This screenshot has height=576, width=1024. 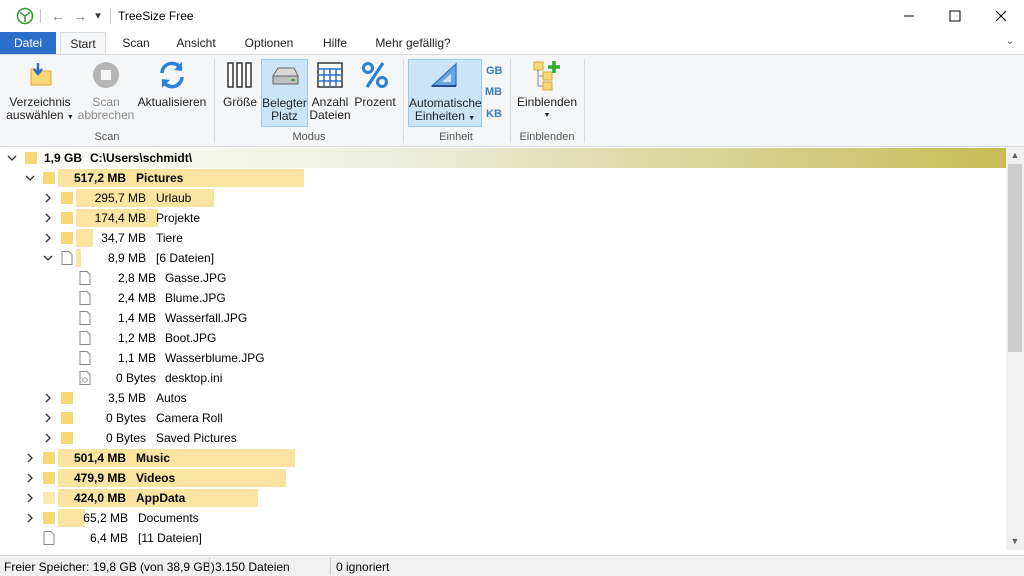 What do you see at coordinates (445, 93) in the screenshot?
I see `auto-units-button: Automatische Einheiten ▼` at bounding box center [445, 93].